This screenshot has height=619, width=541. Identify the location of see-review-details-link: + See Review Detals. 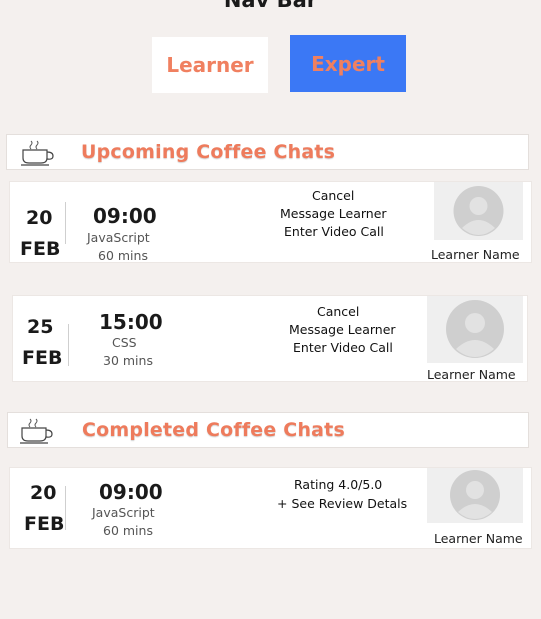
(342, 503).